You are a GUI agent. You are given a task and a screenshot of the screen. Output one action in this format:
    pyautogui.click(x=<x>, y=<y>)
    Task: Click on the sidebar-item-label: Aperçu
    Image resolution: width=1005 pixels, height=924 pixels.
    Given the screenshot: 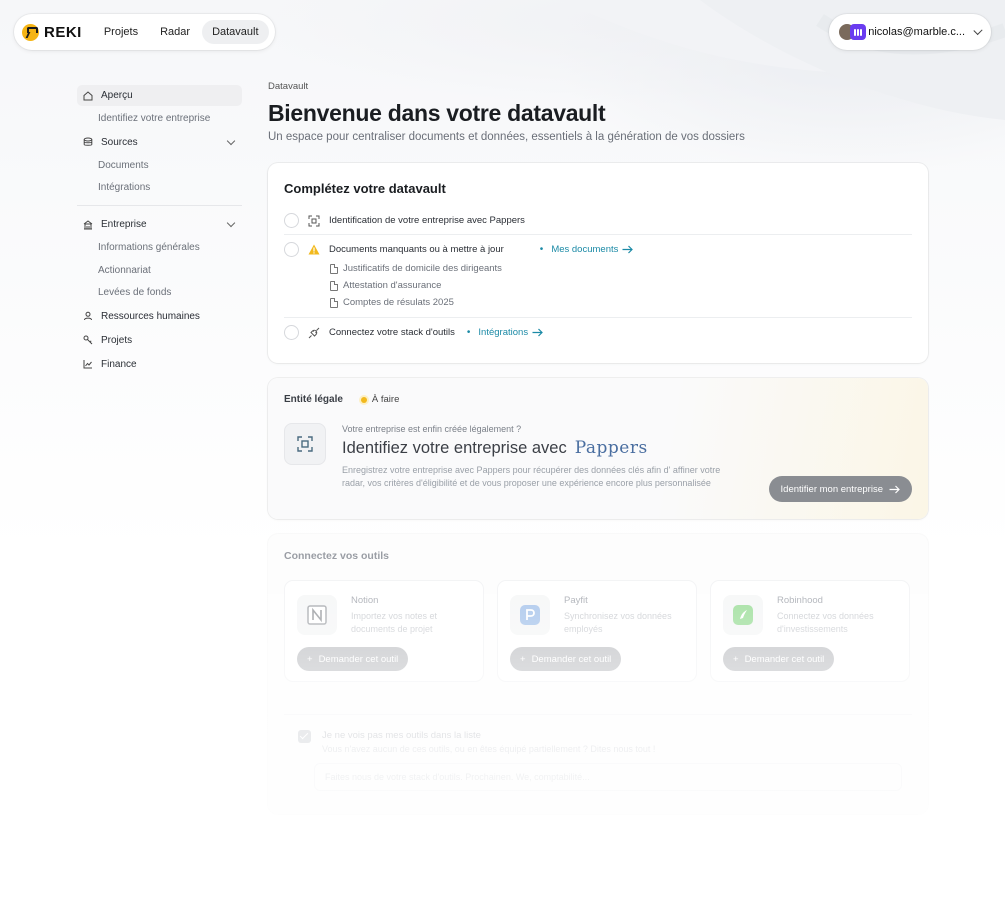 What is the action you would take?
    pyautogui.click(x=117, y=95)
    